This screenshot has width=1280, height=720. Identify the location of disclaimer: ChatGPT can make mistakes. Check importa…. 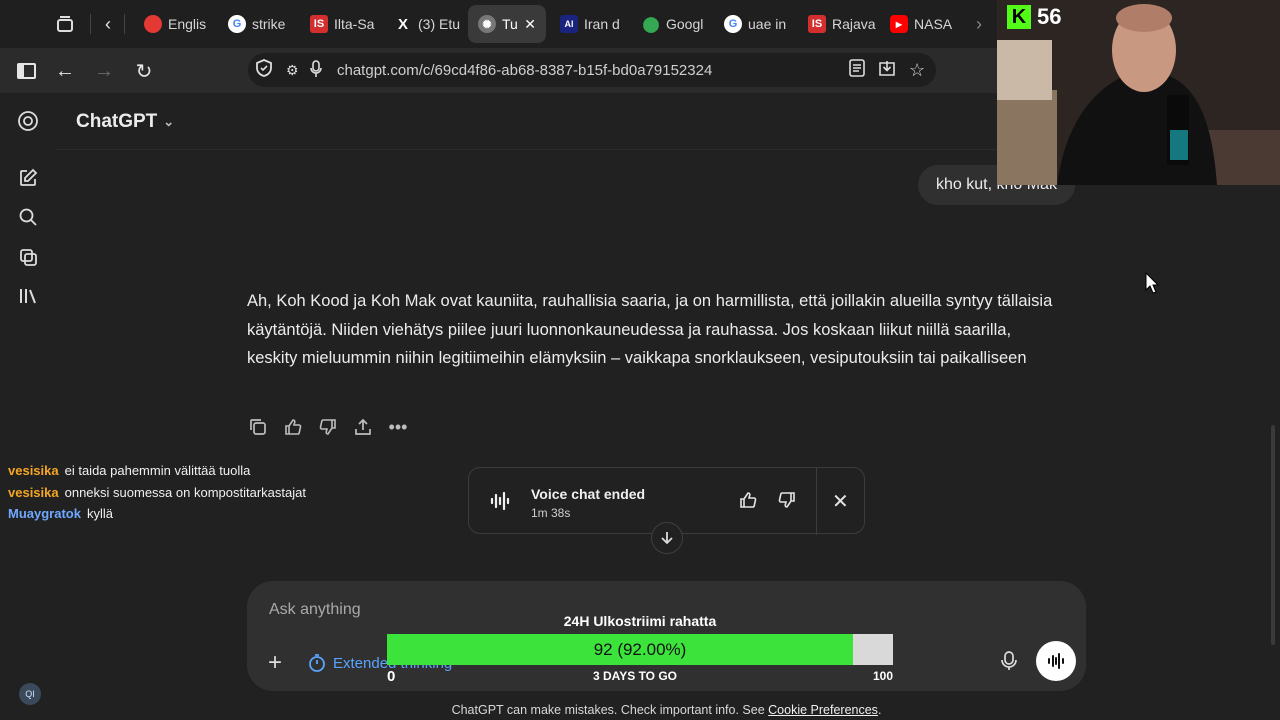
(640, 710).